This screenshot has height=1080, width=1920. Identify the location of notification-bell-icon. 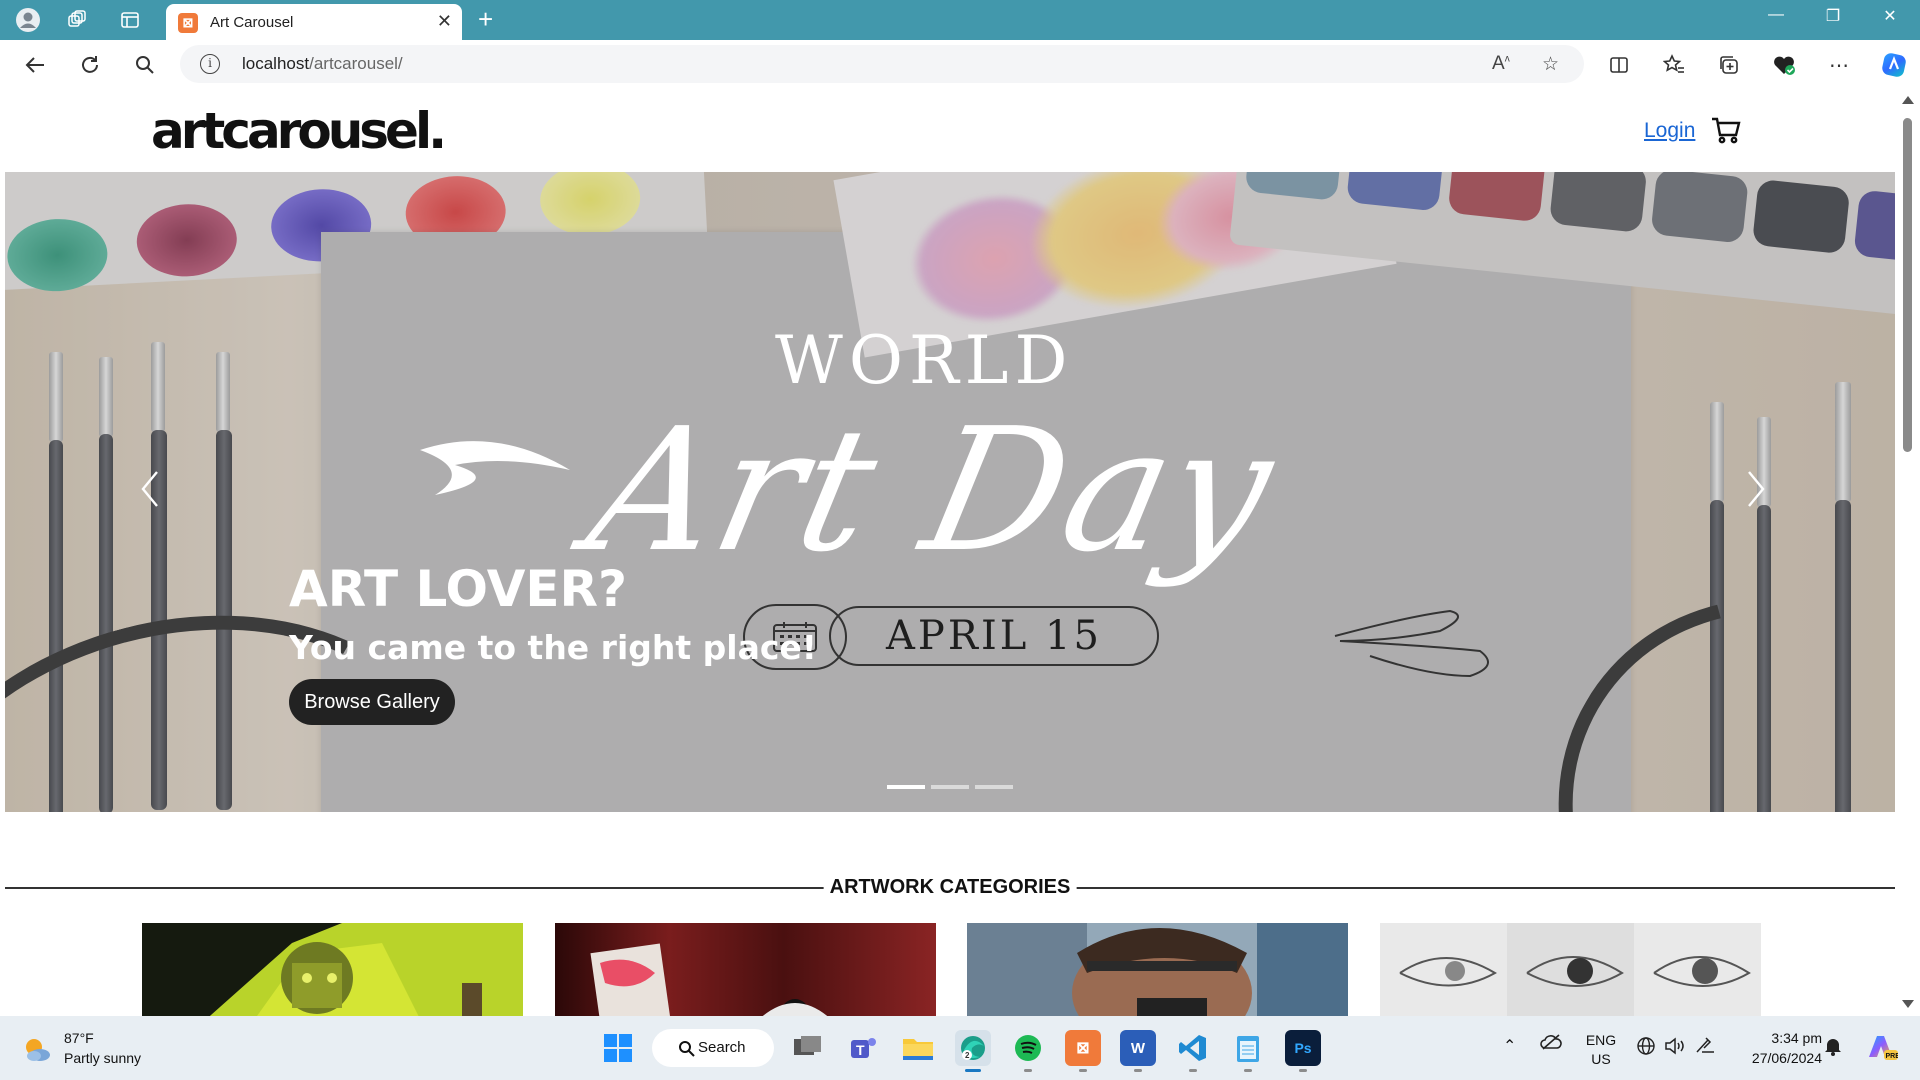
(1833, 1047).